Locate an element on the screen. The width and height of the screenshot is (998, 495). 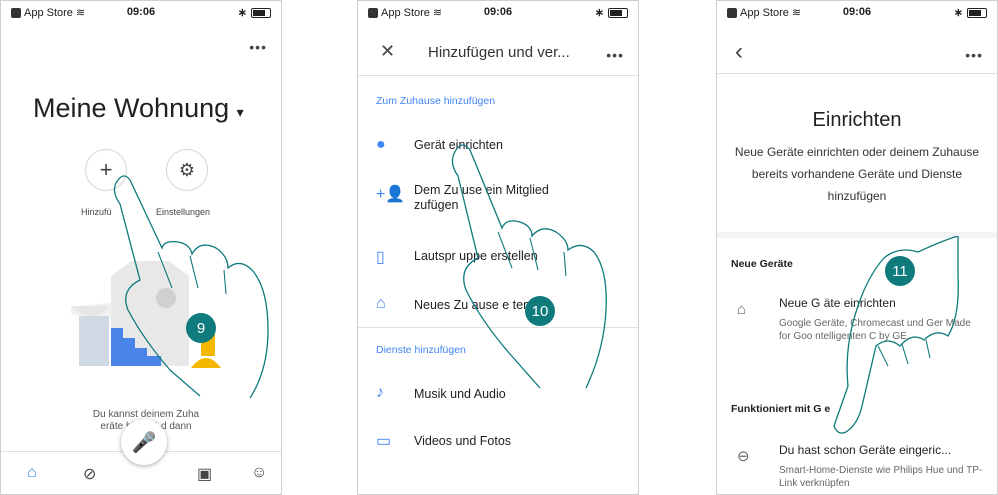
step-badge-9: 9 is located at coordinates (201, 328).